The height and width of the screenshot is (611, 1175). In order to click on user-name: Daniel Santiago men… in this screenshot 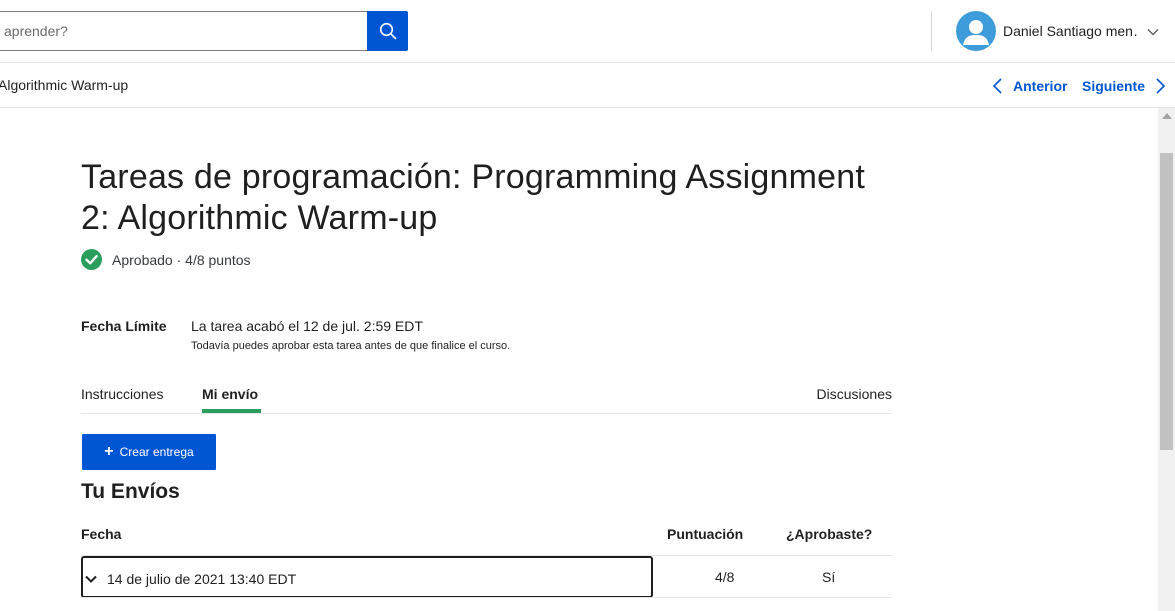, I will do `click(1071, 31)`.